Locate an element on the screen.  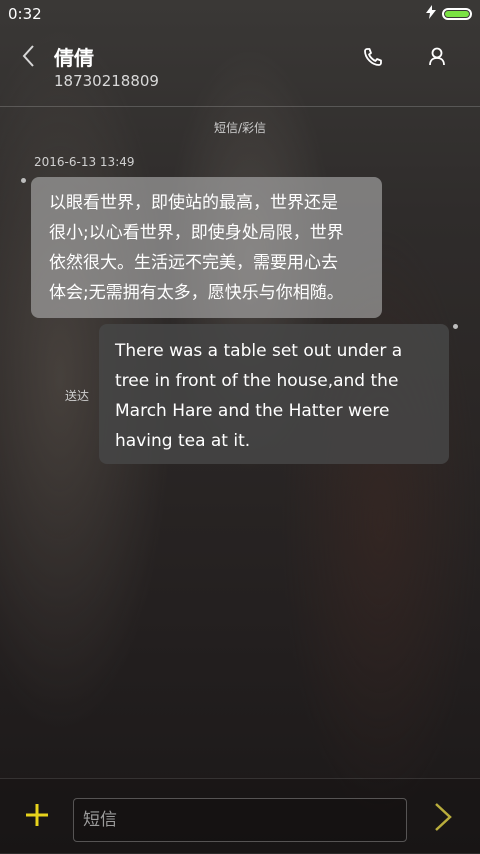
phone-icon is located at coordinates (373, 57).